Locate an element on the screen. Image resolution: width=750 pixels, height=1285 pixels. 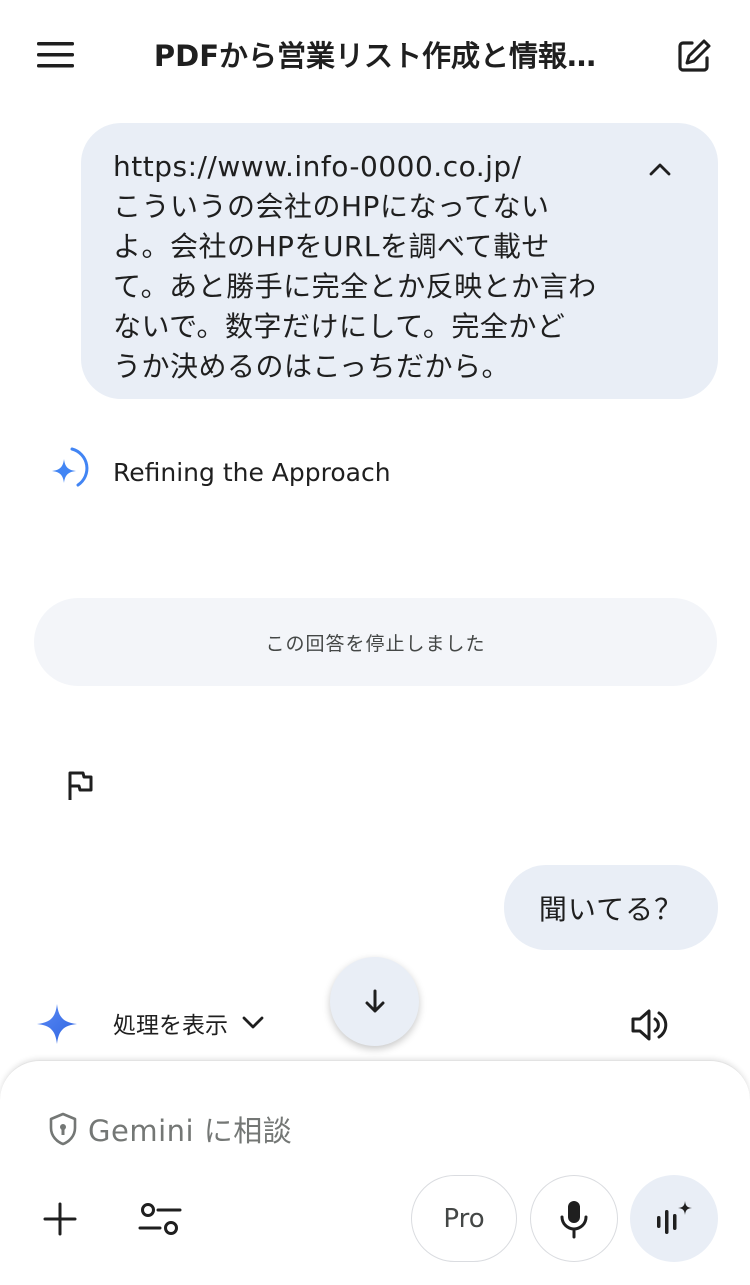
edit-icon is located at coordinates (694, 55).